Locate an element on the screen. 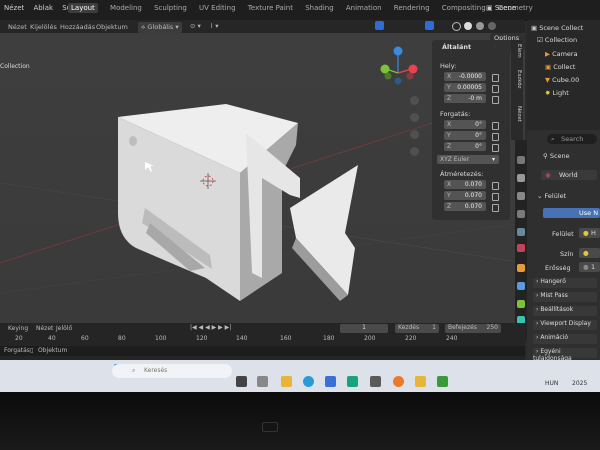  tab-uv-editing: UV Editing is located at coordinates (217, 8).